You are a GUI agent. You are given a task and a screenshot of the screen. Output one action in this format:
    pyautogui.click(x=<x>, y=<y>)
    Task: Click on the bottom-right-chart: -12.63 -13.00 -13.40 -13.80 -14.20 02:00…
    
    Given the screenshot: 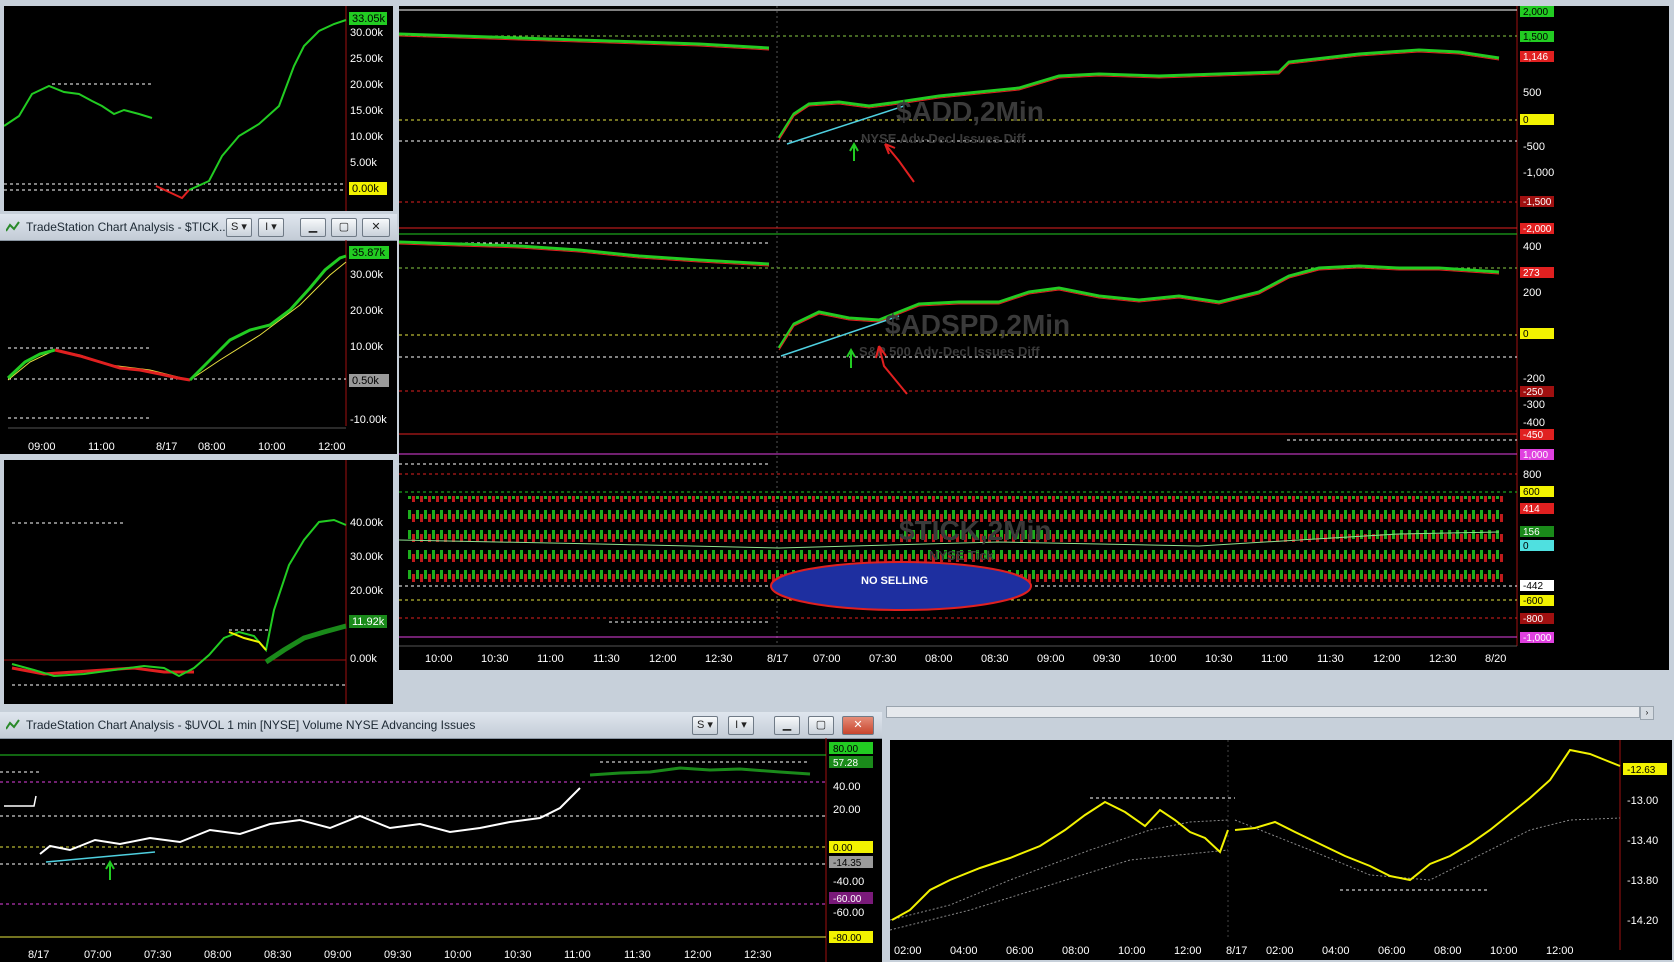 What is the action you would take?
    pyautogui.click(x=1278, y=848)
    